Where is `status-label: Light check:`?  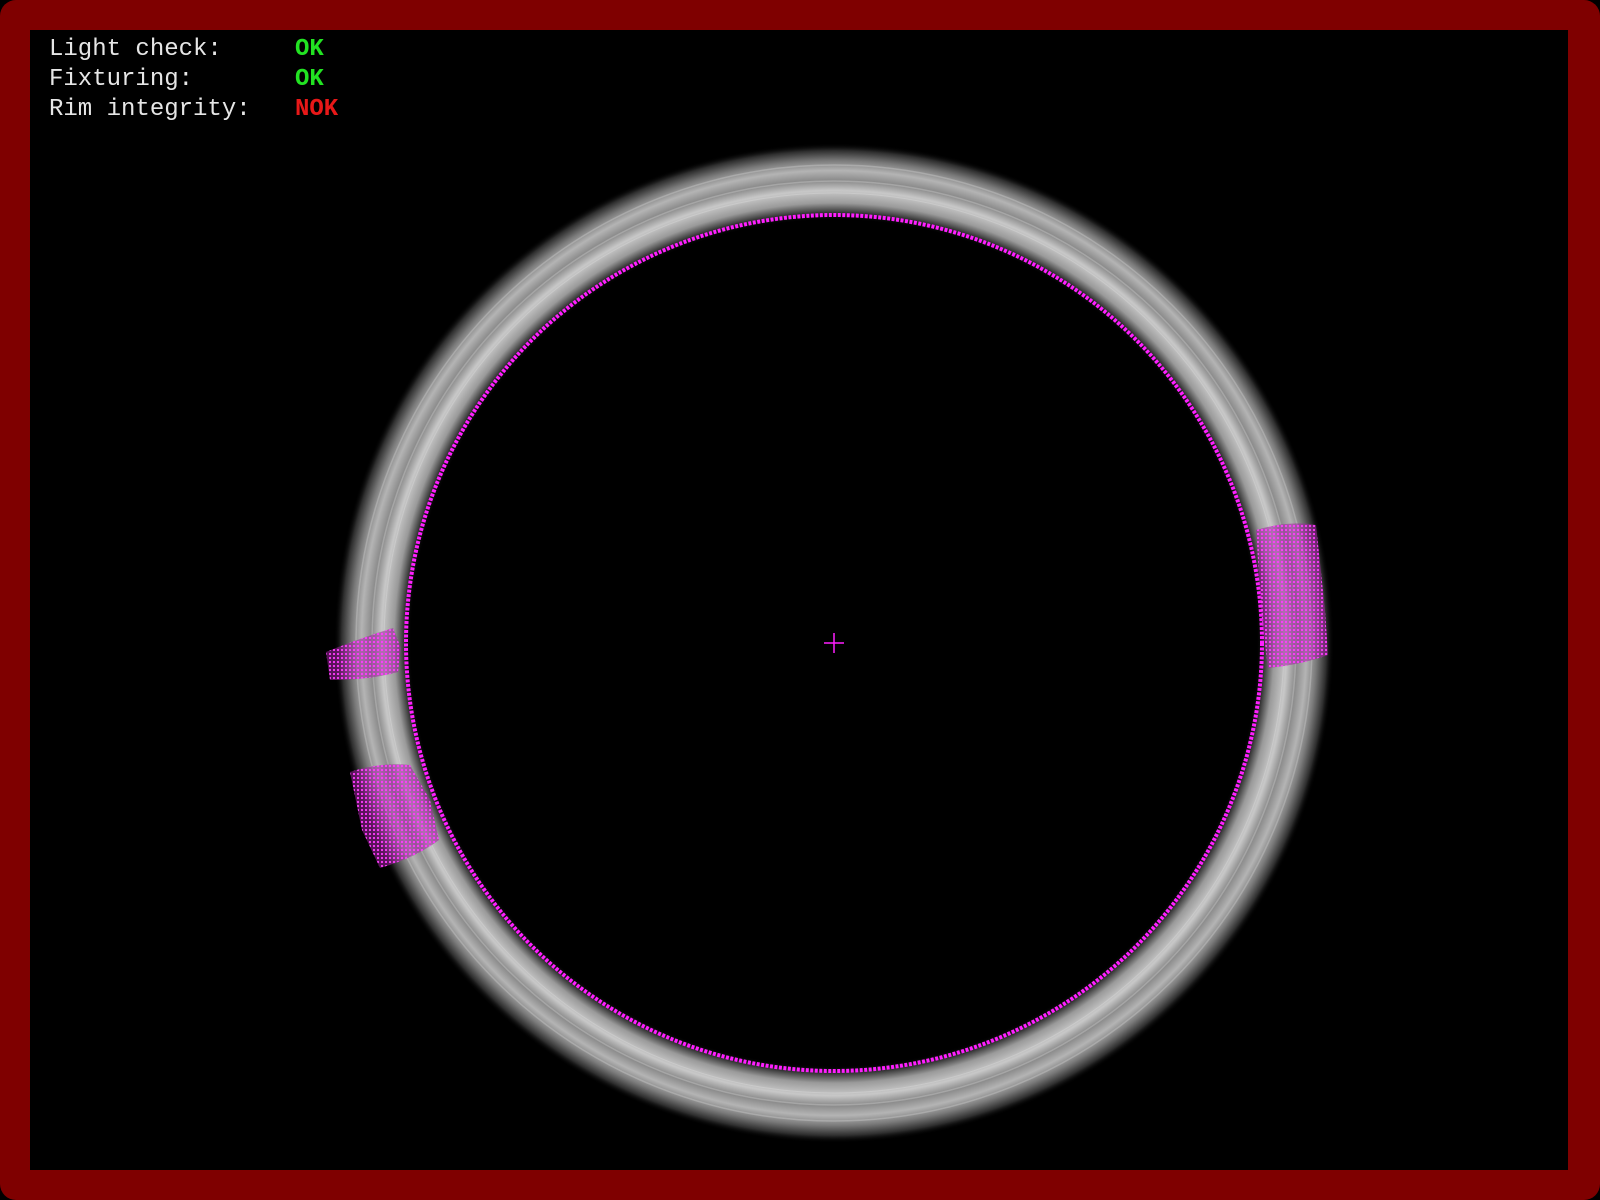 status-label: Light check: is located at coordinates (135, 49).